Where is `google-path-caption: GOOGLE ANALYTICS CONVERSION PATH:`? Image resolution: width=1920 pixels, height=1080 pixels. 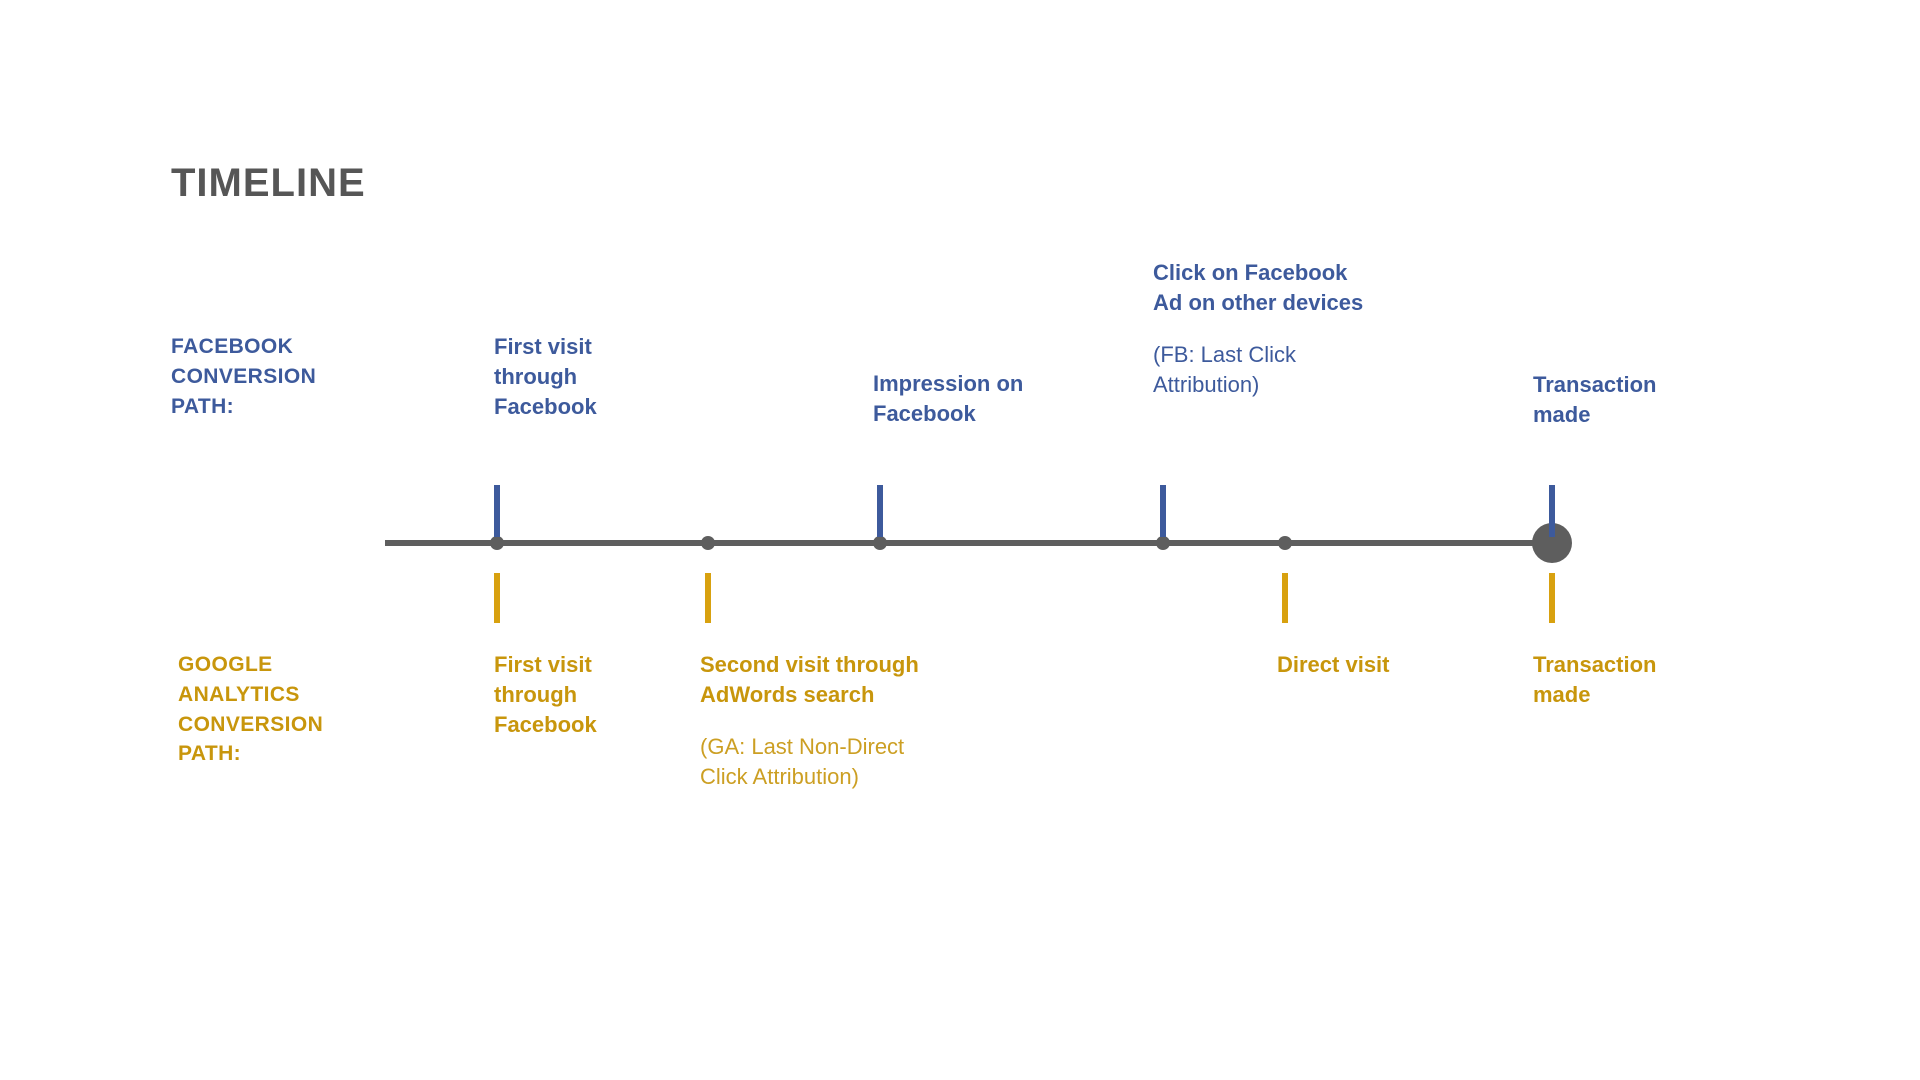 google-path-caption: GOOGLE ANALYTICS CONVERSION PATH: is located at coordinates (251, 709).